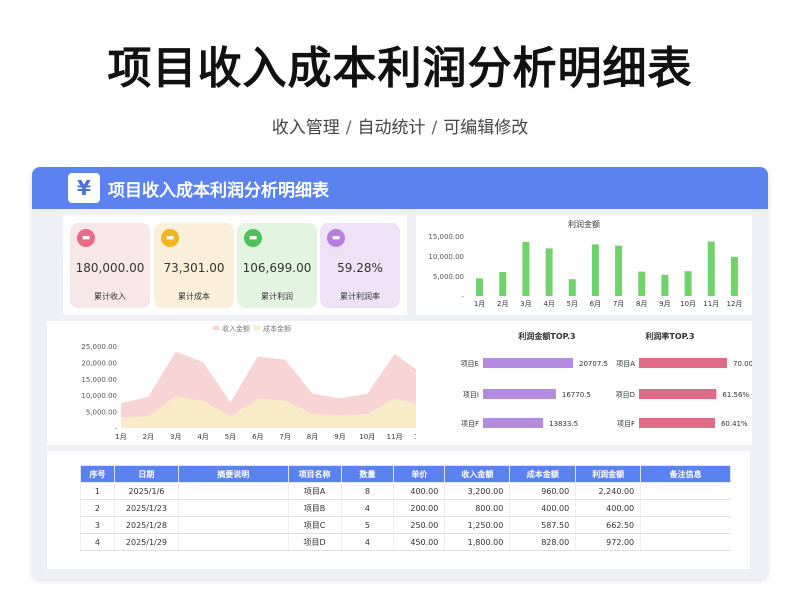 This screenshot has height=613, width=800. I want to click on table-row: 3 2025/1/28 项目C 5 250.00 1,250.00 587.50 662.50, so click(405, 525).